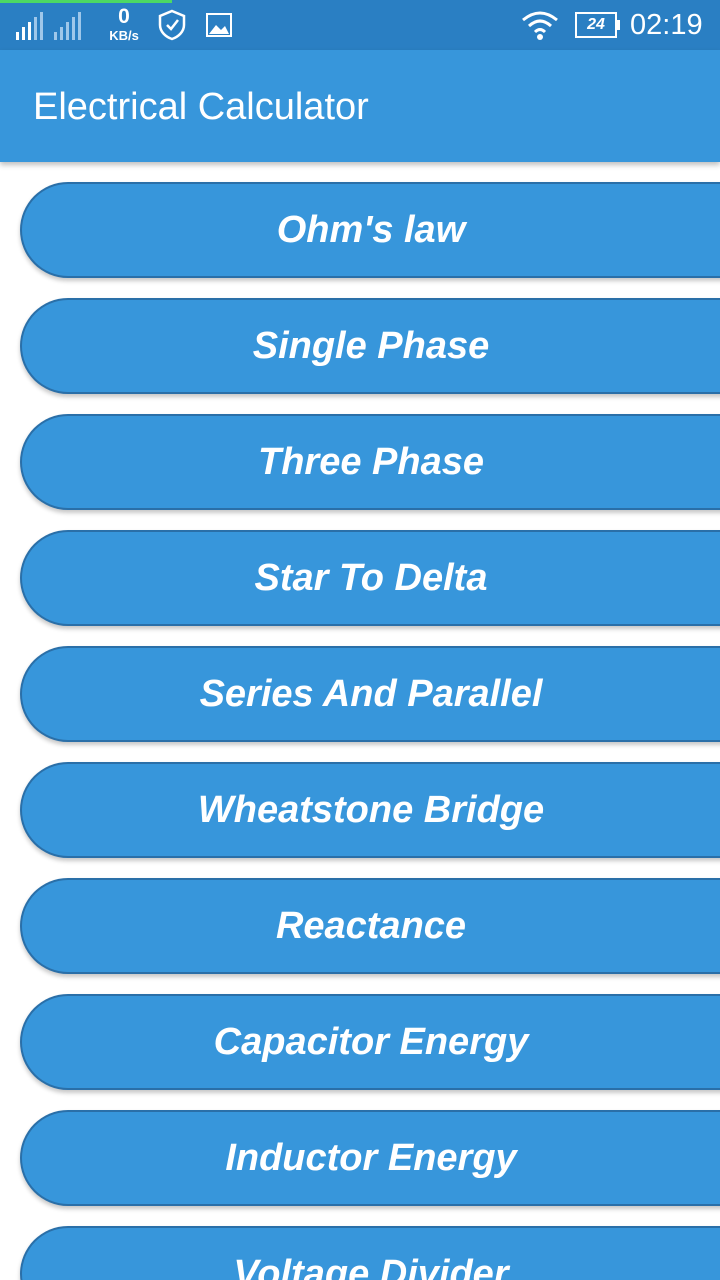 This screenshot has height=1280, width=720. I want to click on network-speed: 0 KB/s, so click(124, 24).